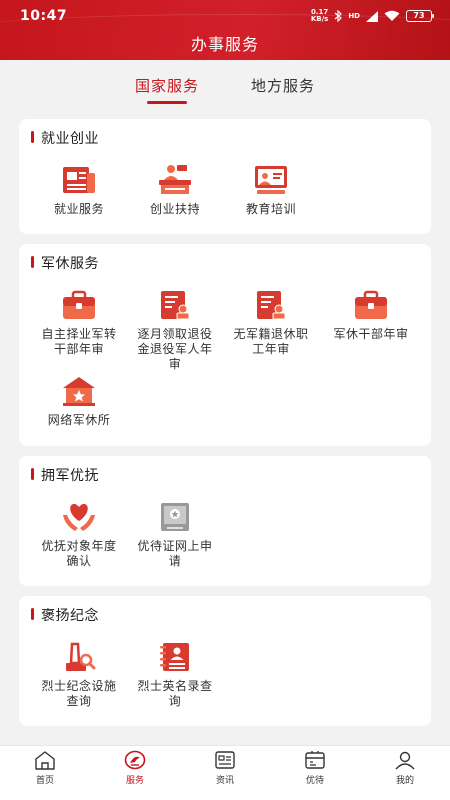  I want to click on battery-indicator: 73, so click(420, 16).